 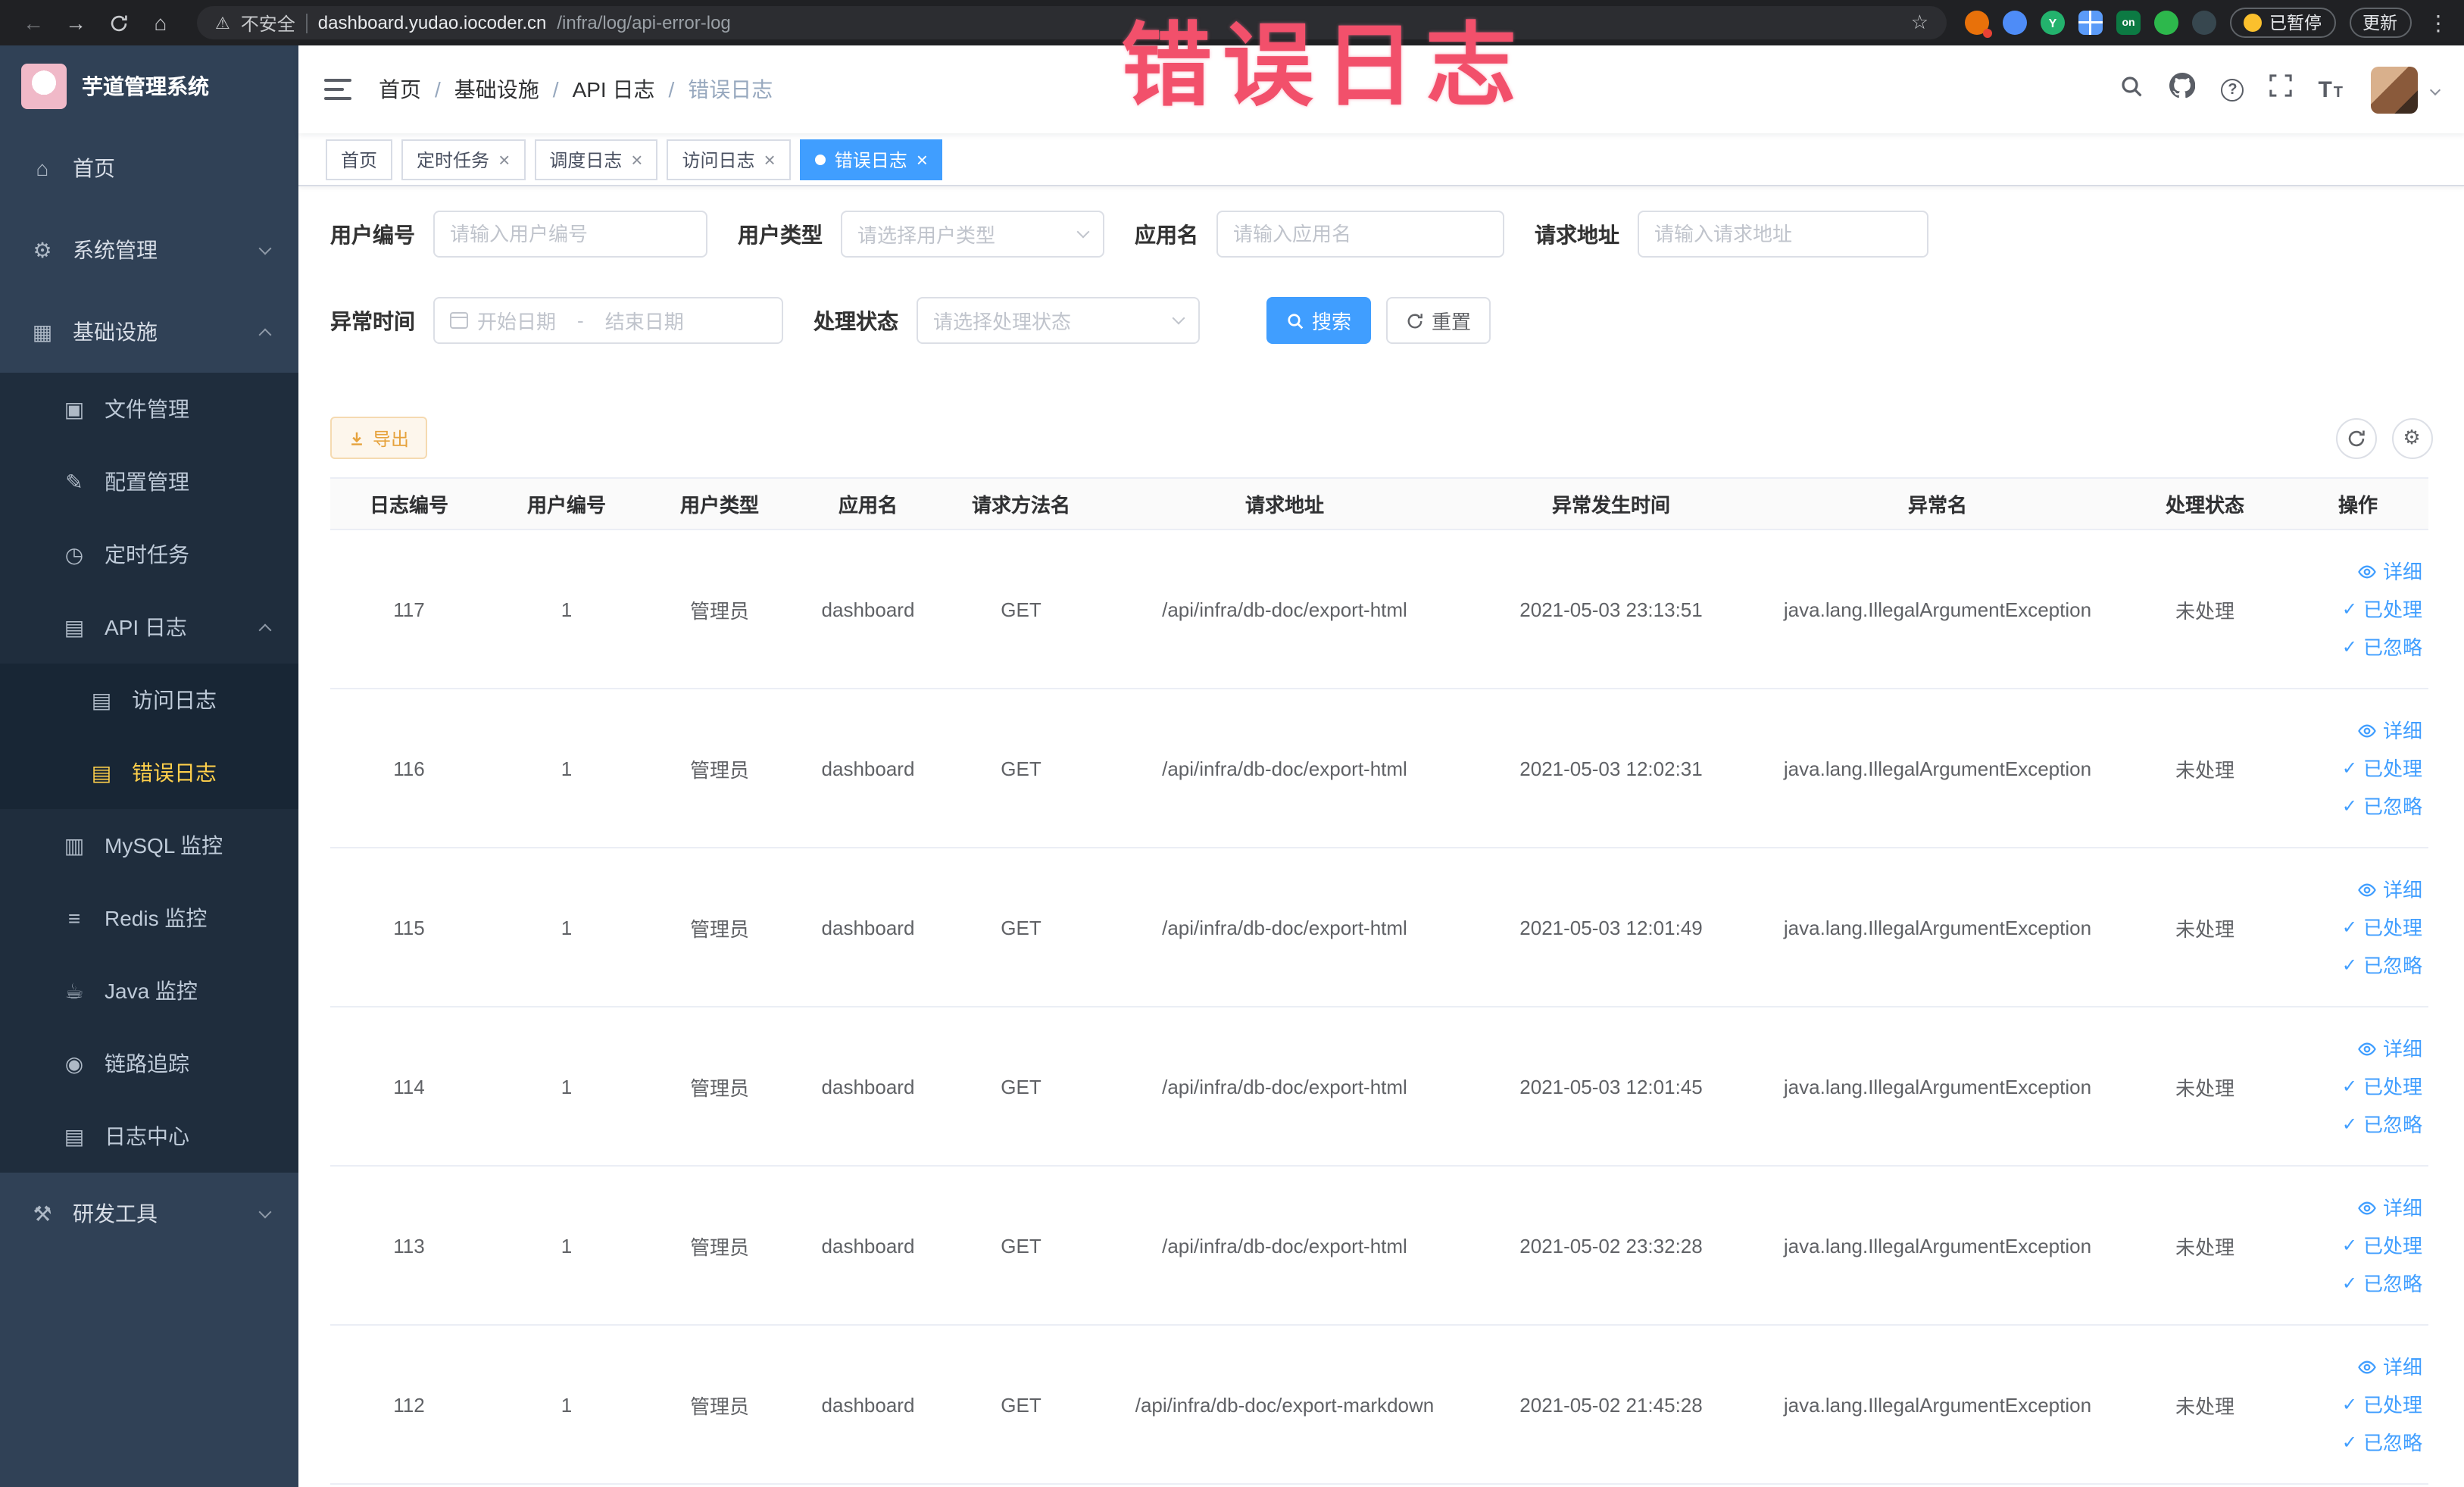 What do you see at coordinates (74, 918) in the screenshot?
I see `layers-icon: ≡` at bounding box center [74, 918].